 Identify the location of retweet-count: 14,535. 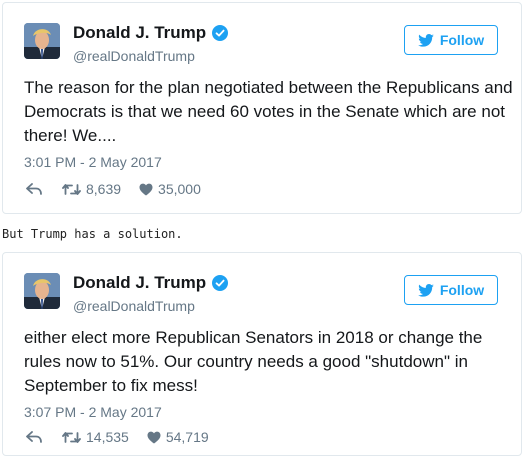
(107, 437).